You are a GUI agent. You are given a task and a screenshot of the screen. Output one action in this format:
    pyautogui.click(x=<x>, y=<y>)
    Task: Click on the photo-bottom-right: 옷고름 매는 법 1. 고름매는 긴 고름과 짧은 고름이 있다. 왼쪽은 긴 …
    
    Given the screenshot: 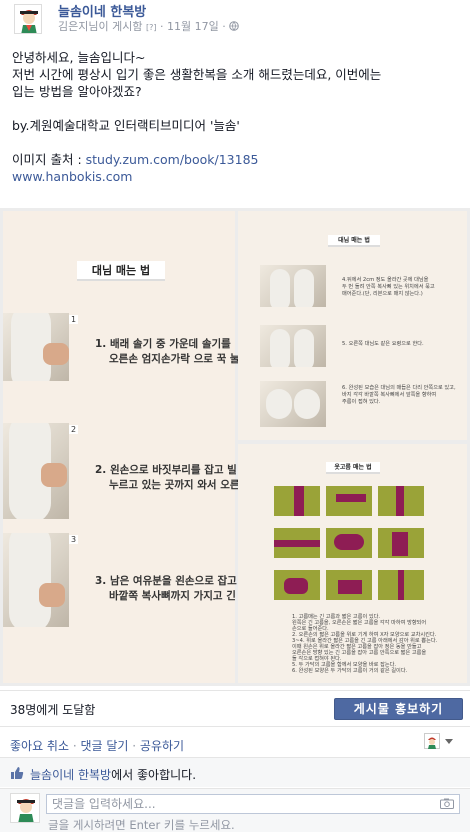 What is the action you would take?
    pyautogui.click(x=352, y=563)
    